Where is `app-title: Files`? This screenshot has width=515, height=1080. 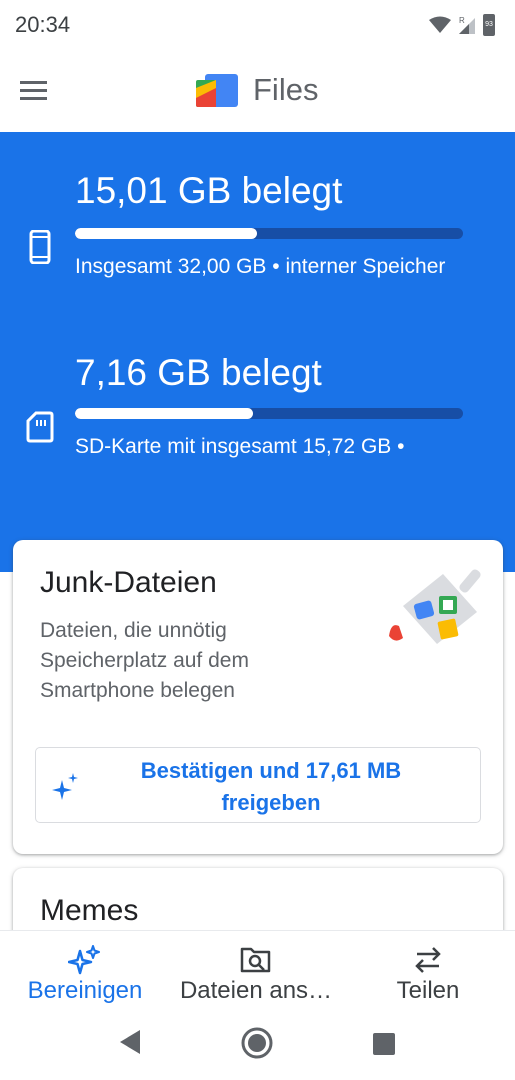 app-title: Files is located at coordinates (286, 89).